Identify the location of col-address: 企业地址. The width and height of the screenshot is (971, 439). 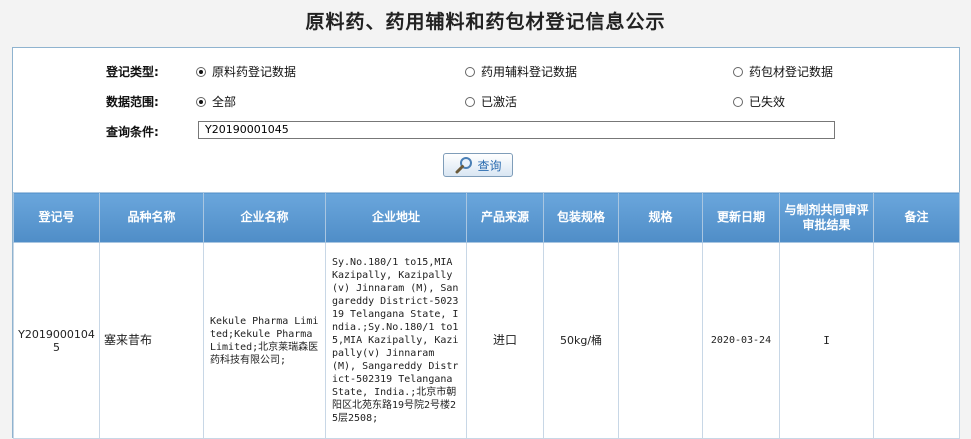
(396, 217).